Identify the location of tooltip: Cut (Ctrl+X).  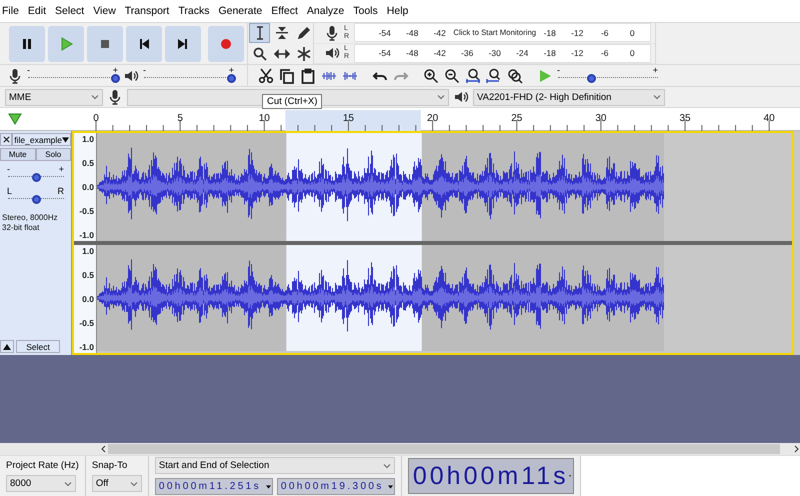
(292, 101).